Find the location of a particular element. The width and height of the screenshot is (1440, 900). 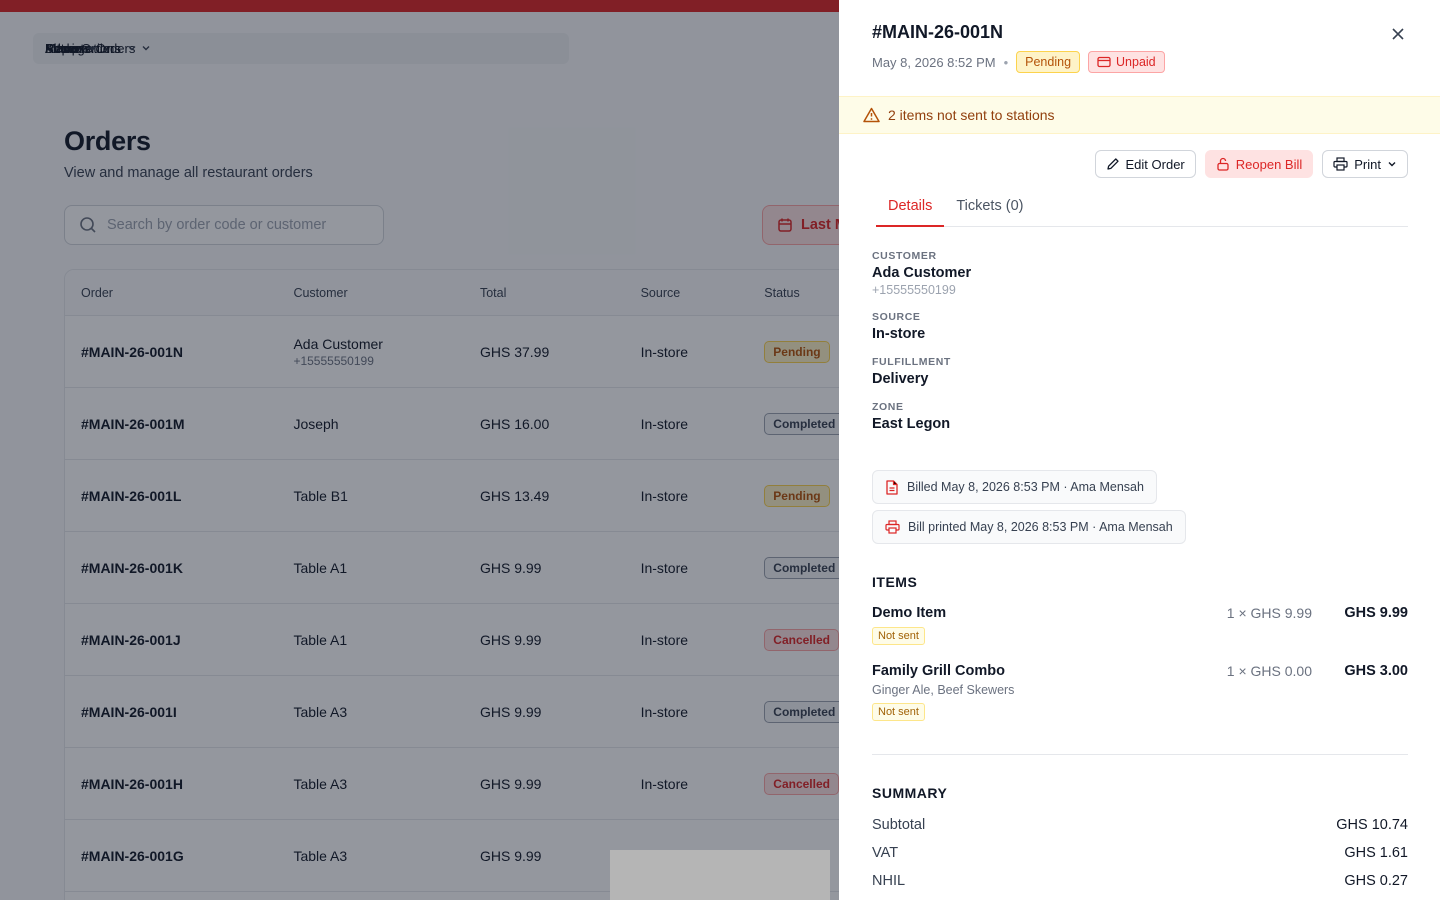

close-icon is located at coordinates (1398, 34).